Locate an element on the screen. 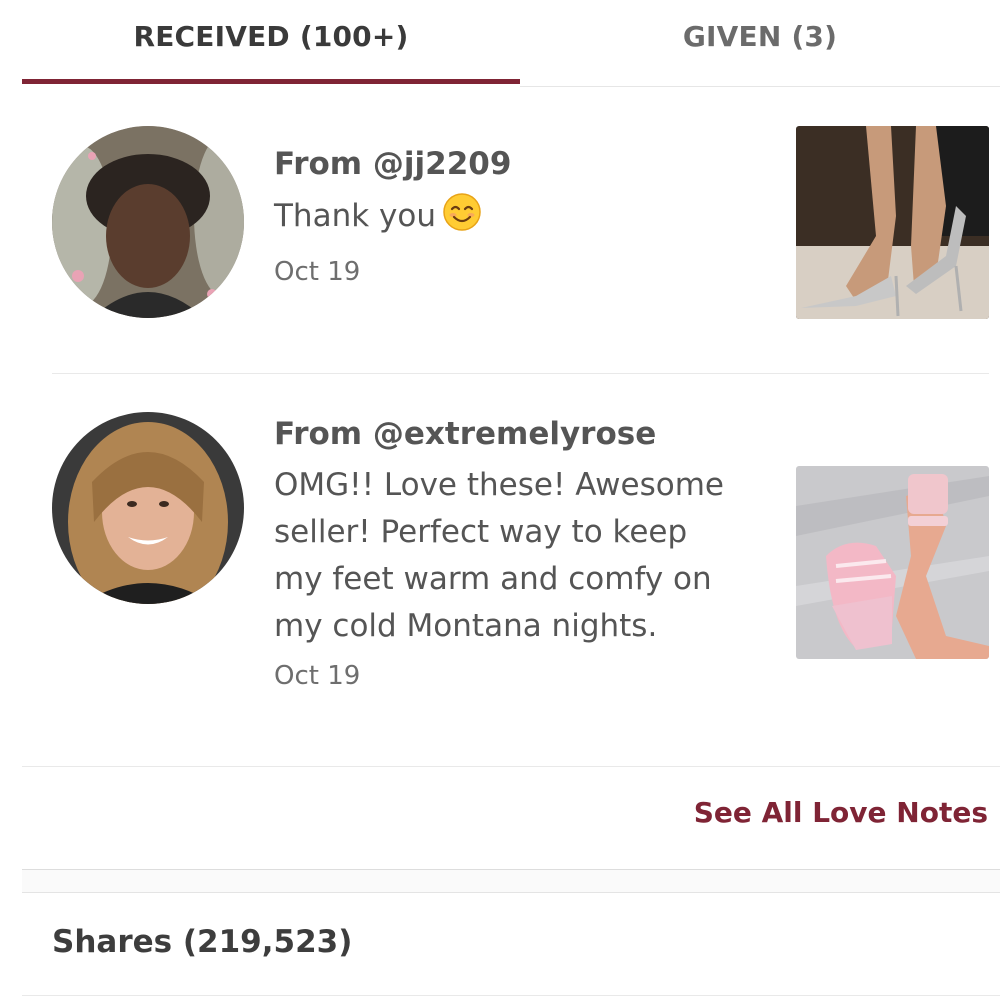  shares-divider is located at coordinates (511, 995).